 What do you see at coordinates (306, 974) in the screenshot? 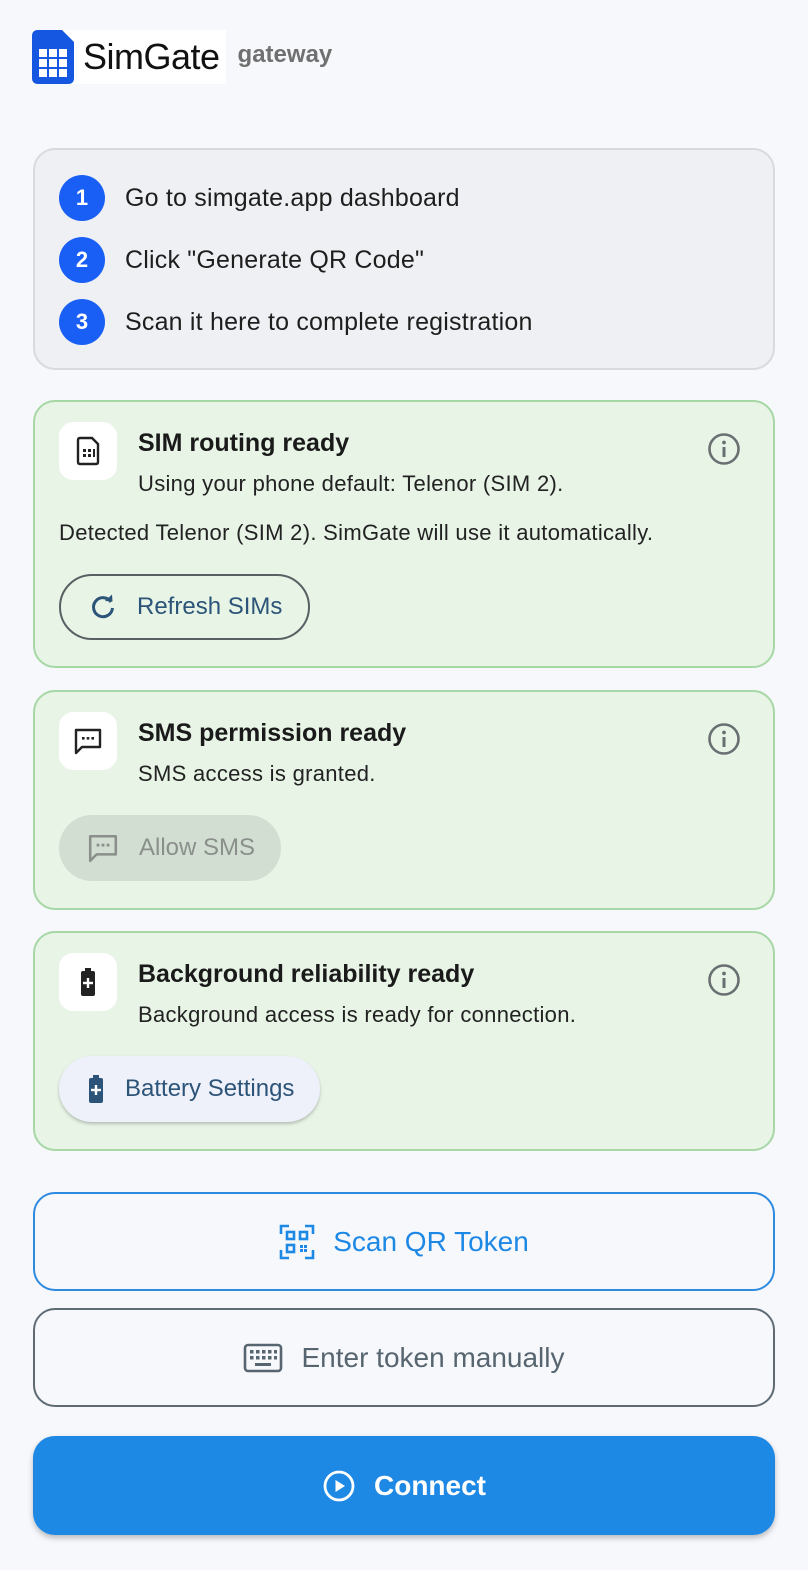
I see `battery-card-title: Background reliability ready` at bounding box center [306, 974].